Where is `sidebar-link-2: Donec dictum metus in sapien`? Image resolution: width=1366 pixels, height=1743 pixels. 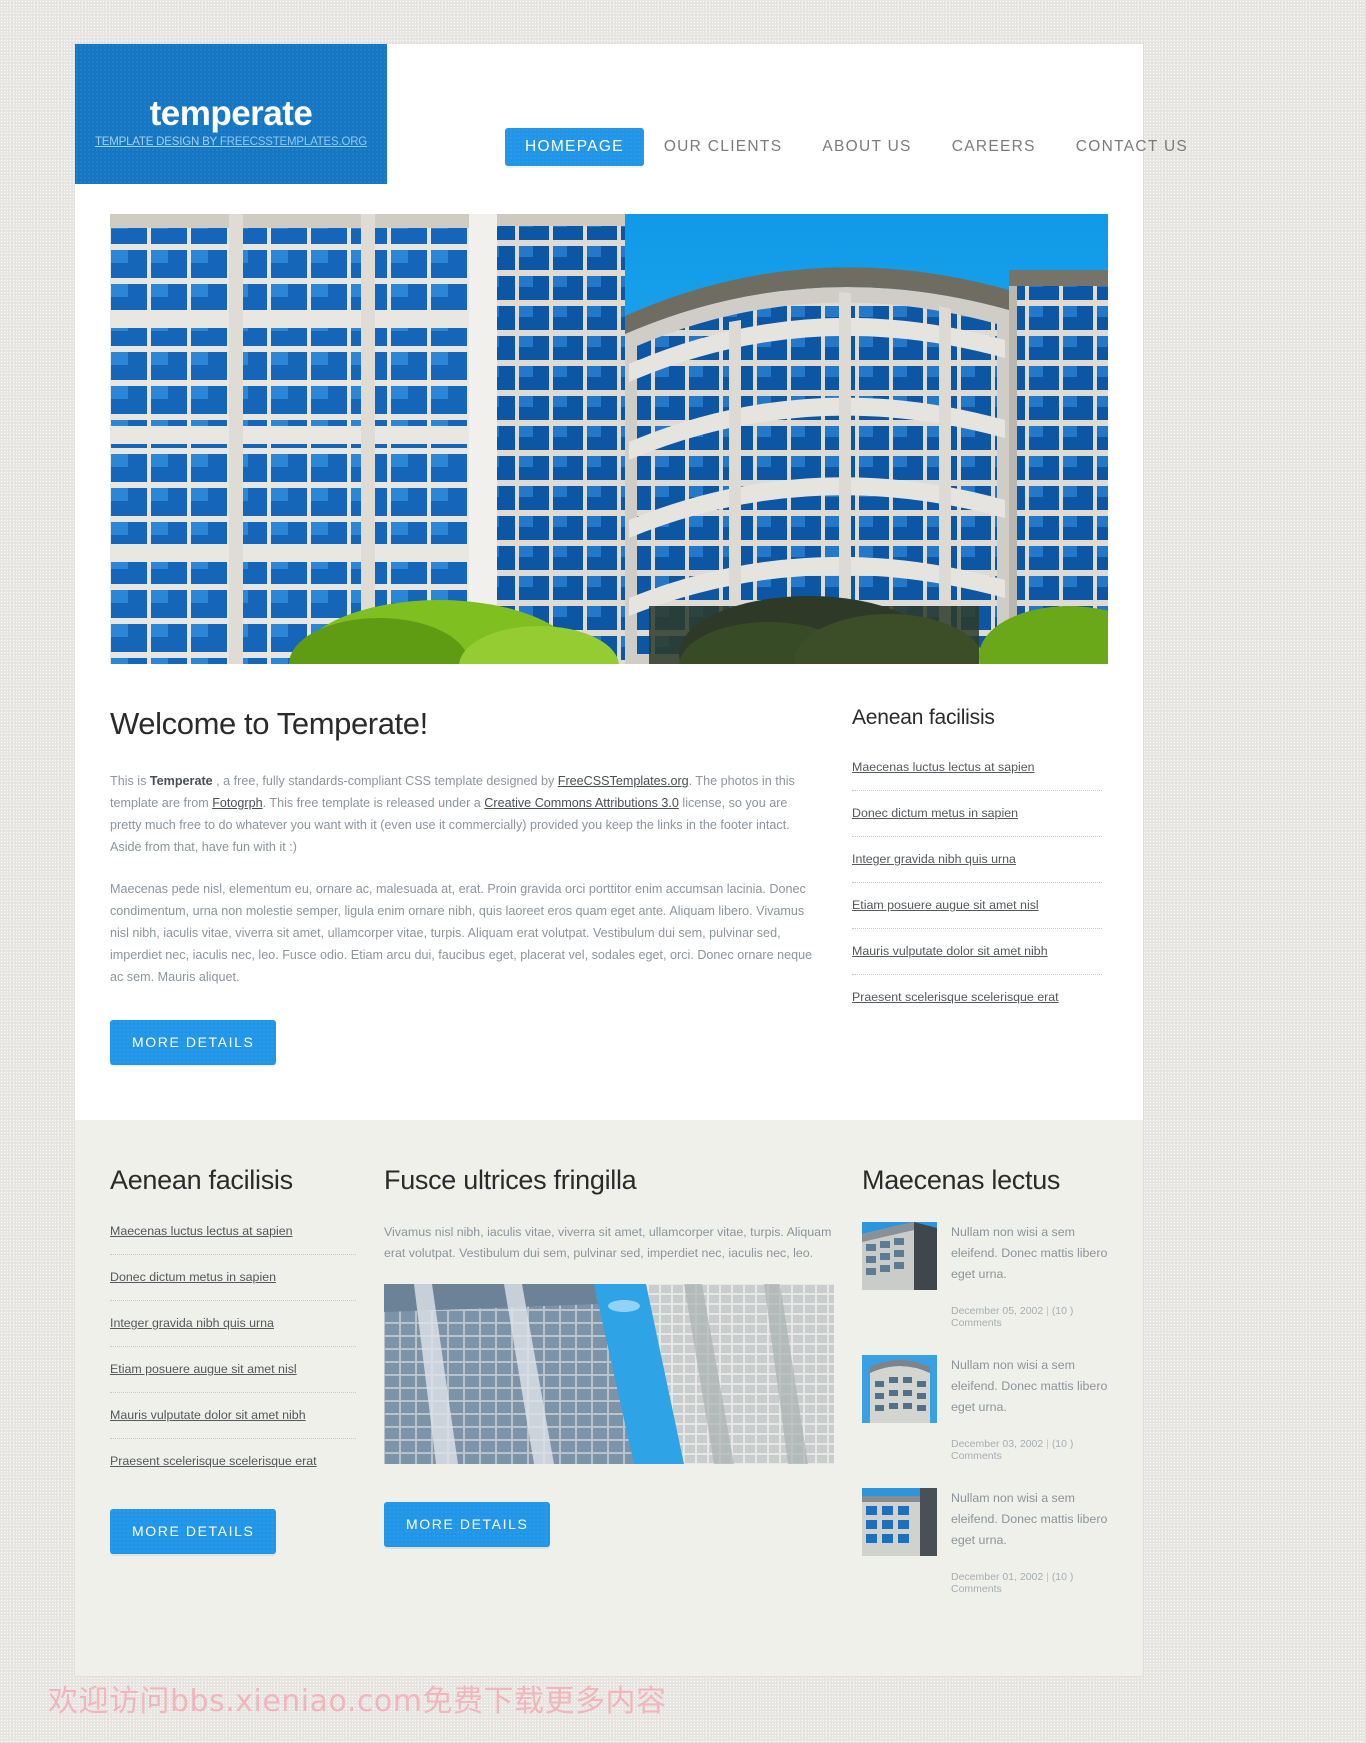
sidebar-link-2: Donec dictum metus in sapien is located at coordinates (935, 813).